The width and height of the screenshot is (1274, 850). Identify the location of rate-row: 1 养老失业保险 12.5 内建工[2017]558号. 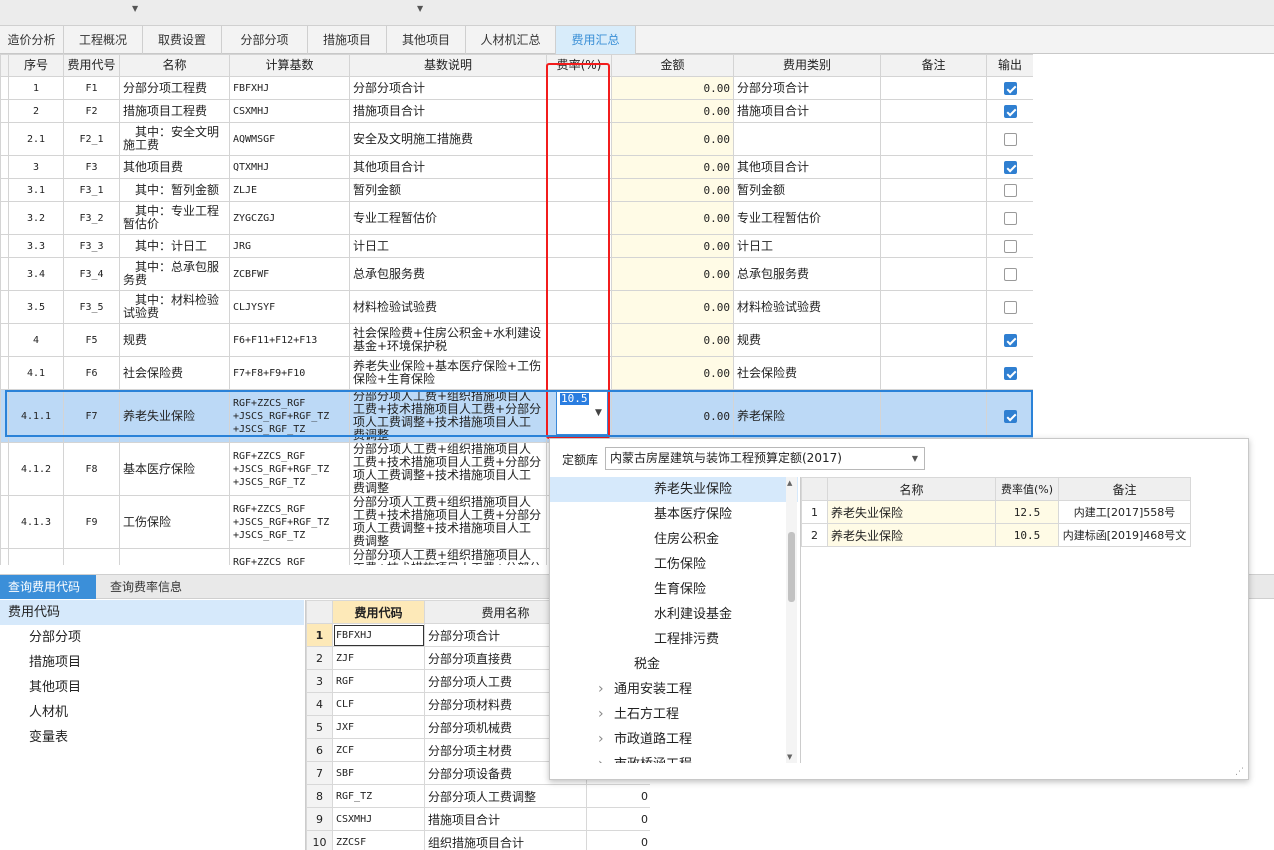
(996, 512).